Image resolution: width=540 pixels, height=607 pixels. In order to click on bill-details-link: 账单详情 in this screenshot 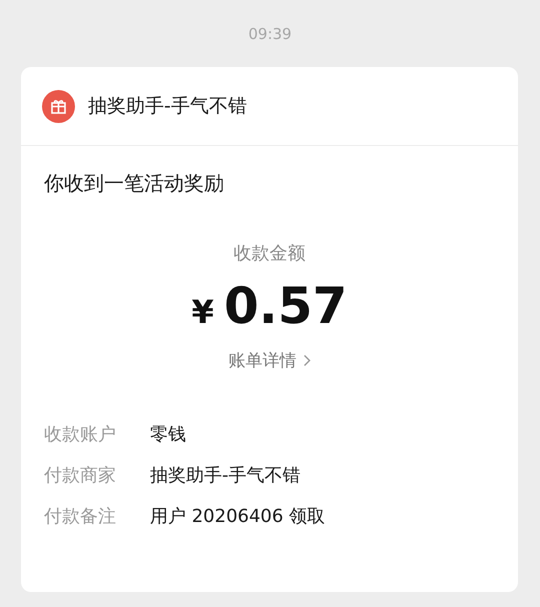, I will do `click(269, 360)`.